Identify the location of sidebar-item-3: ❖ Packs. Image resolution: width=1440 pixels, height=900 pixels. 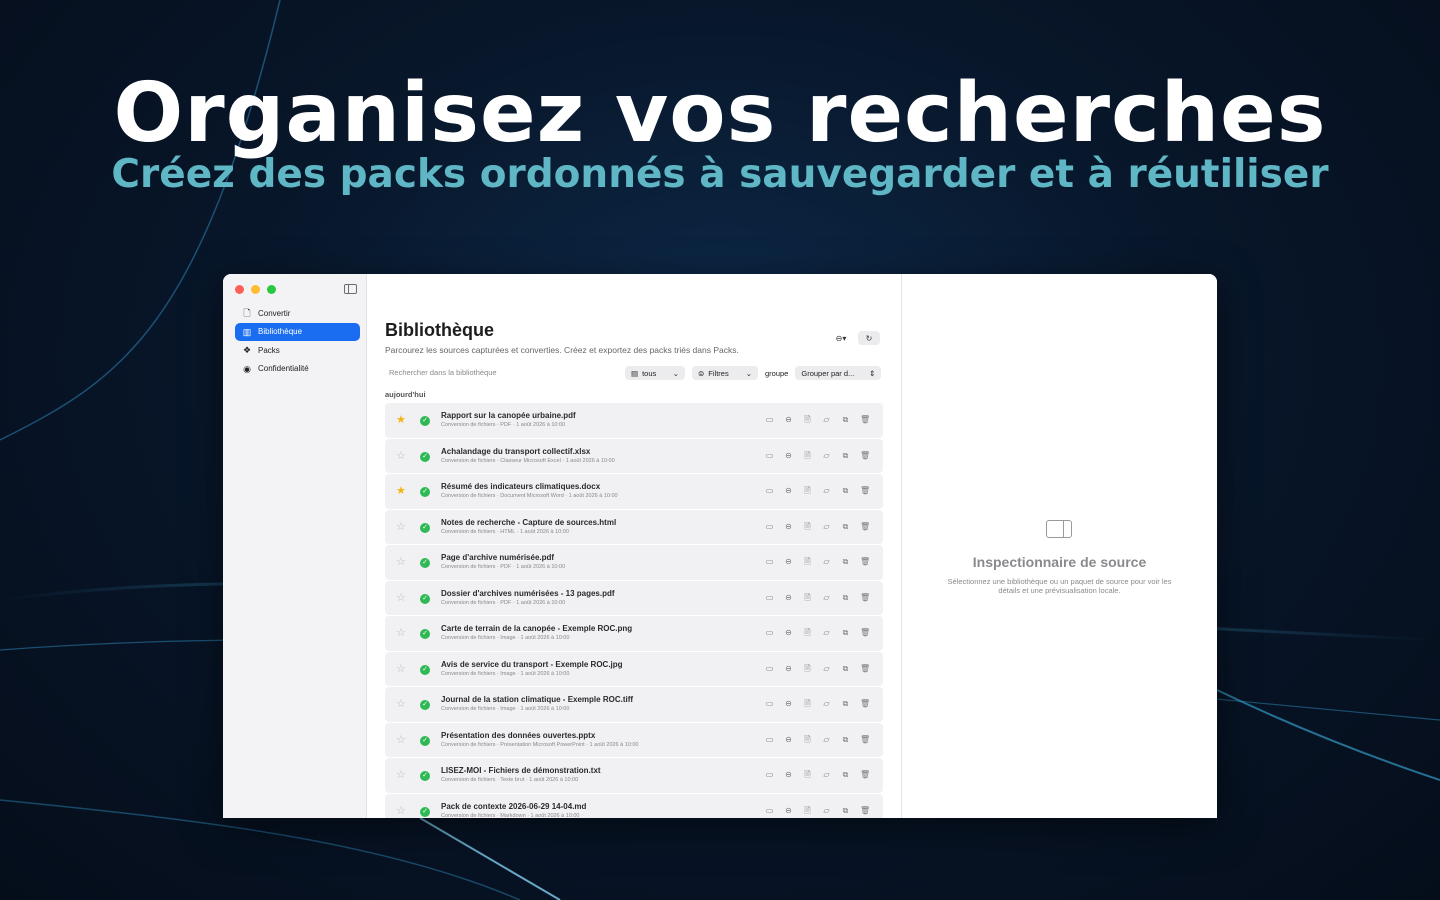
(297, 350).